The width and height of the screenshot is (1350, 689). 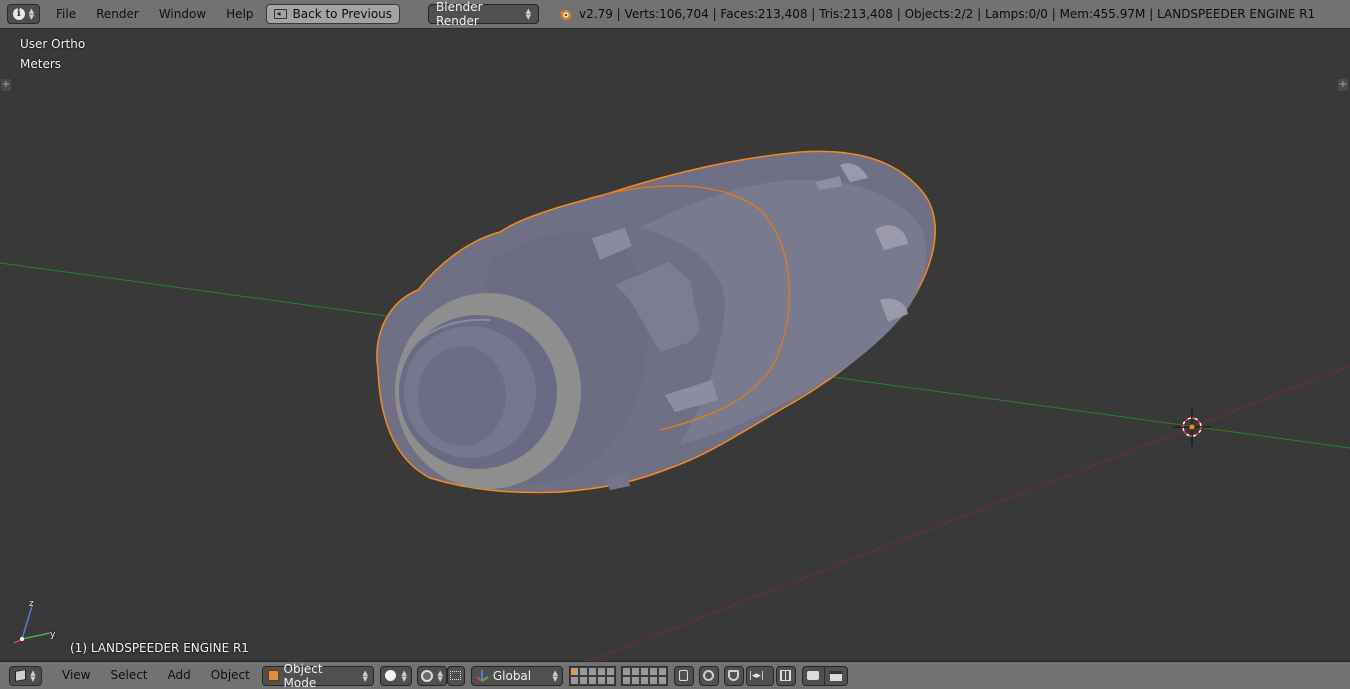 I want to click on mode-select: Object Mode ▲ ▼, so click(x=317, y=675).